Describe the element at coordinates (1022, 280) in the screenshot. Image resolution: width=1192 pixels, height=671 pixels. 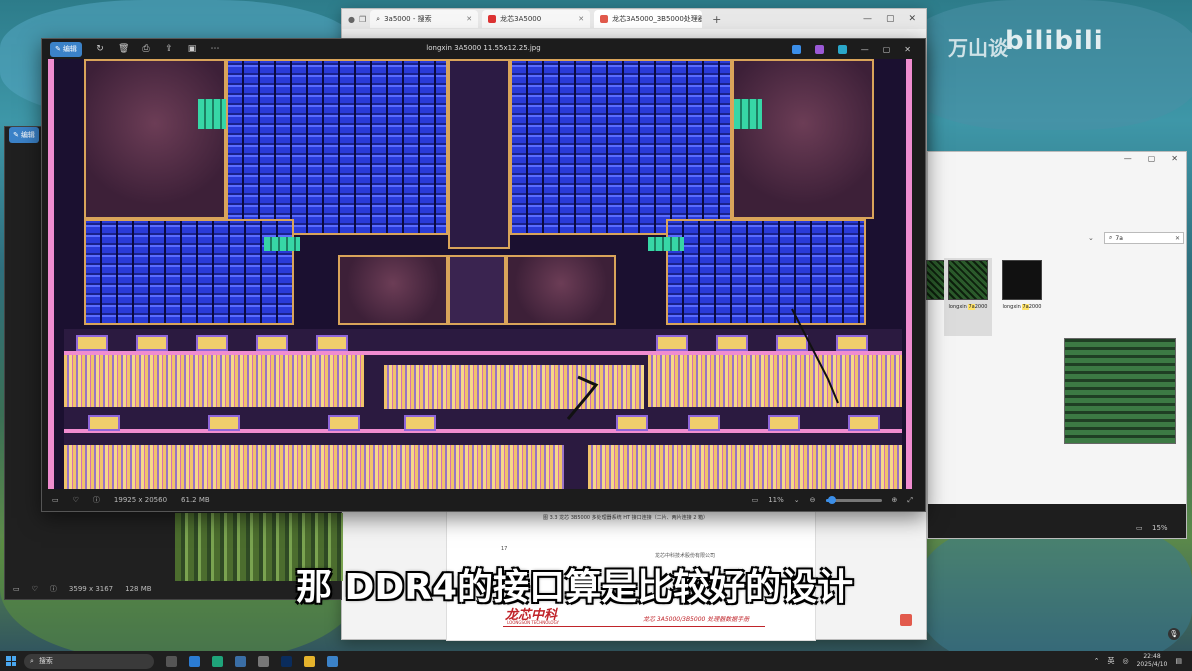
I see `file-thumbnail` at that location.